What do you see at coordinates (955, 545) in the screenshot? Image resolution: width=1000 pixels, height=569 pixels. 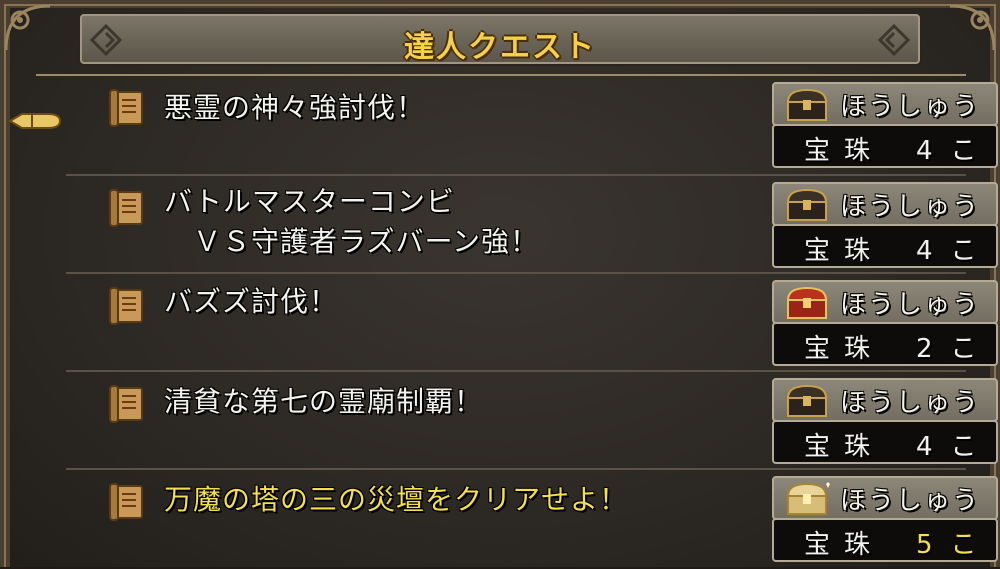 I see `reward-count: 5こ` at bounding box center [955, 545].